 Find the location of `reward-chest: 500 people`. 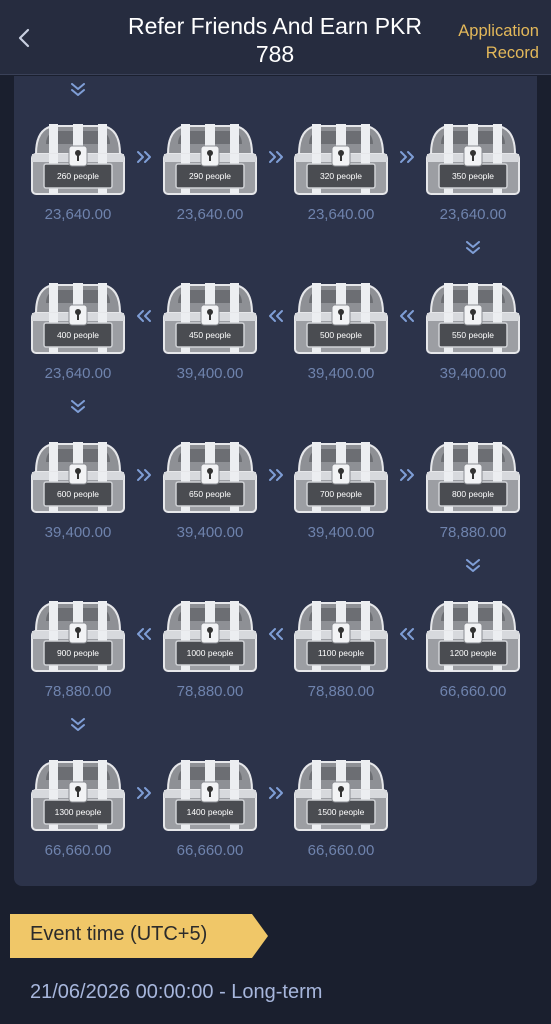

reward-chest: 500 people is located at coordinates (341, 319).